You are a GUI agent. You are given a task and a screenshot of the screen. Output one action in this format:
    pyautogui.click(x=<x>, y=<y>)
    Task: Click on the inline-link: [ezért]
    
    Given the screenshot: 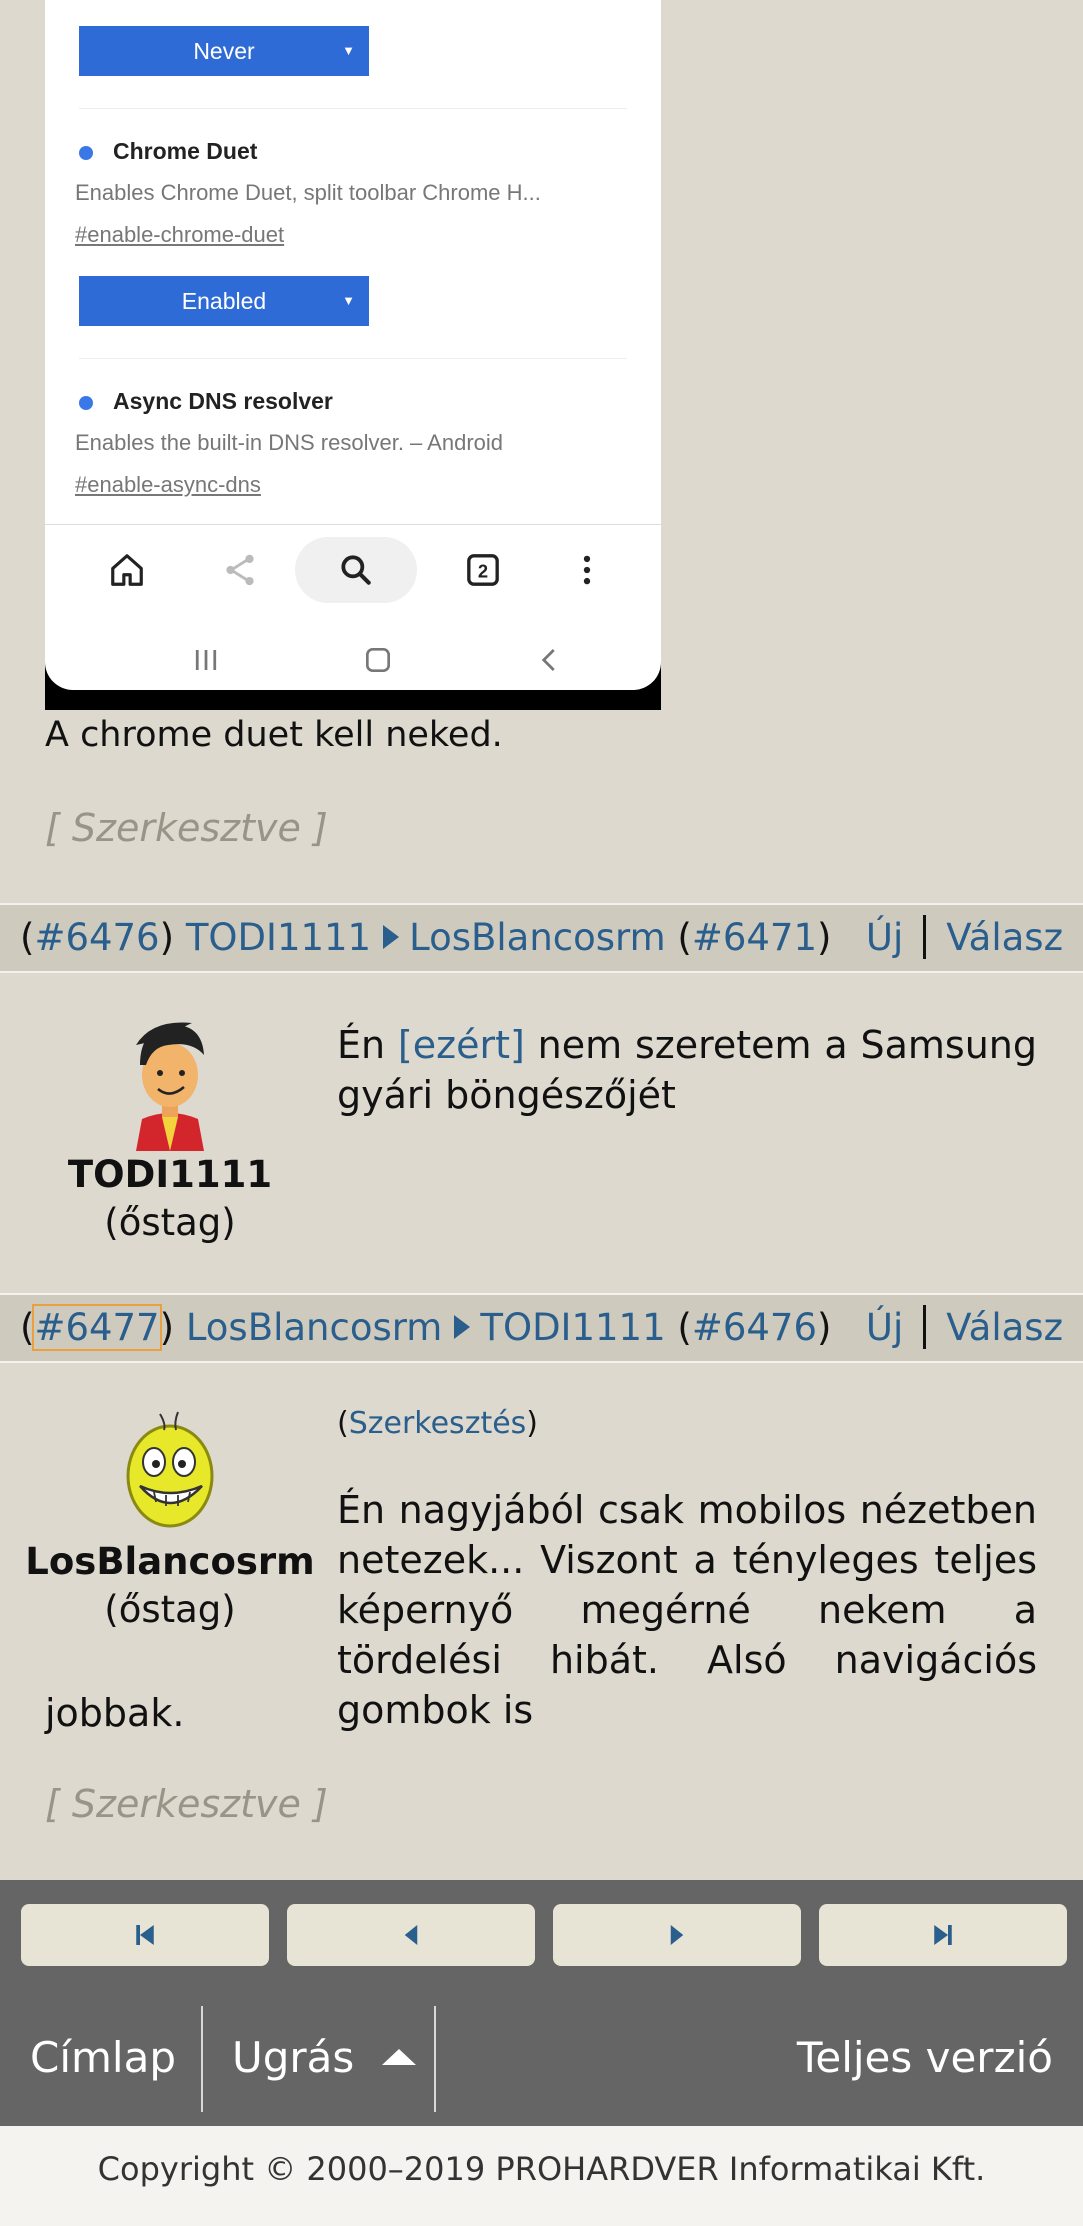 What is the action you would take?
    pyautogui.click(x=461, y=1045)
    